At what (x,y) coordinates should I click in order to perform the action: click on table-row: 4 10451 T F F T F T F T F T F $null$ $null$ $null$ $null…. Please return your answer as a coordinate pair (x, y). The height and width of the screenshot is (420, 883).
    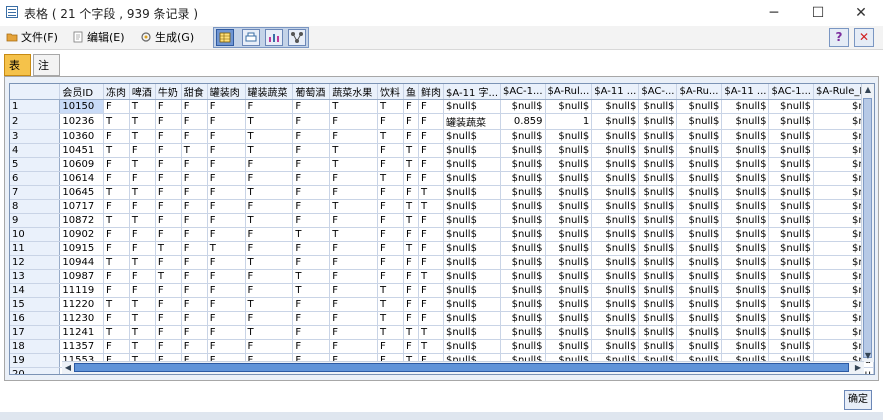
    Looking at the image, I should click on (442, 150).